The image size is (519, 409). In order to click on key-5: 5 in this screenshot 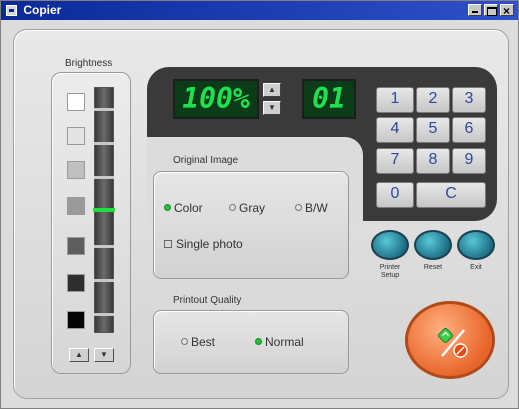, I will do `click(433, 130)`.